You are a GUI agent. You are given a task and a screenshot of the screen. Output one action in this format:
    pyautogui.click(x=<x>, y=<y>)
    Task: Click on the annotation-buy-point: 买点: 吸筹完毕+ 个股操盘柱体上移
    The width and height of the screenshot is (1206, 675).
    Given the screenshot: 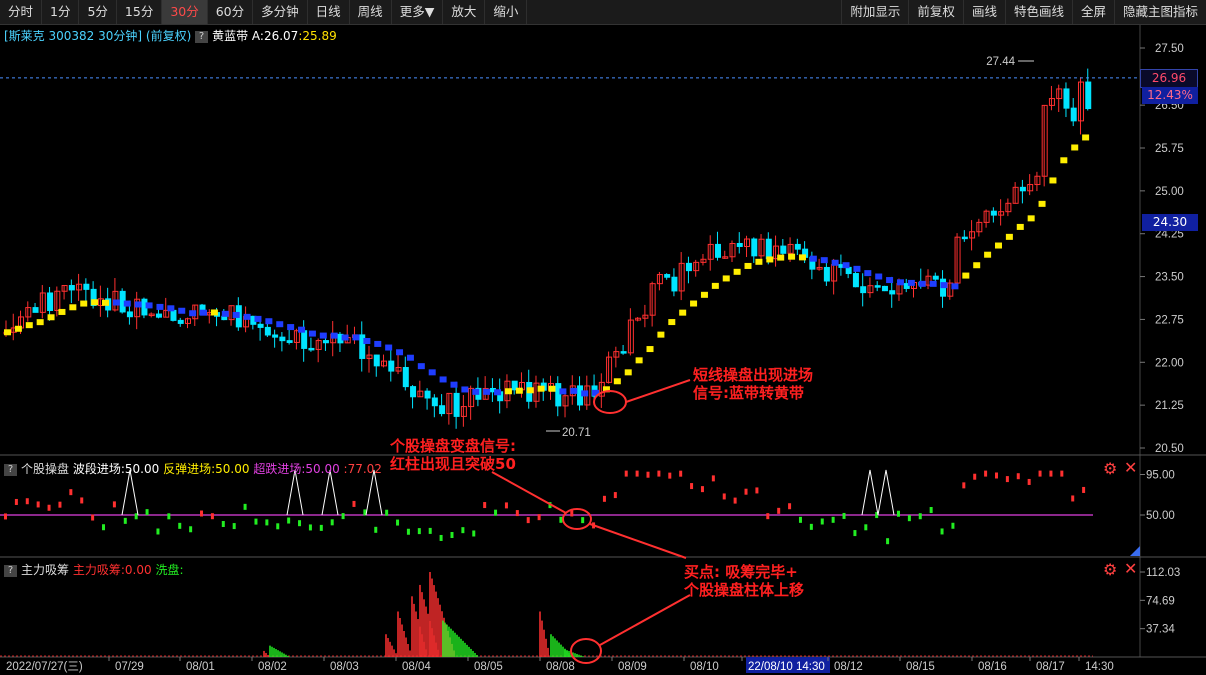 What is the action you would take?
    pyautogui.click(x=744, y=581)
    